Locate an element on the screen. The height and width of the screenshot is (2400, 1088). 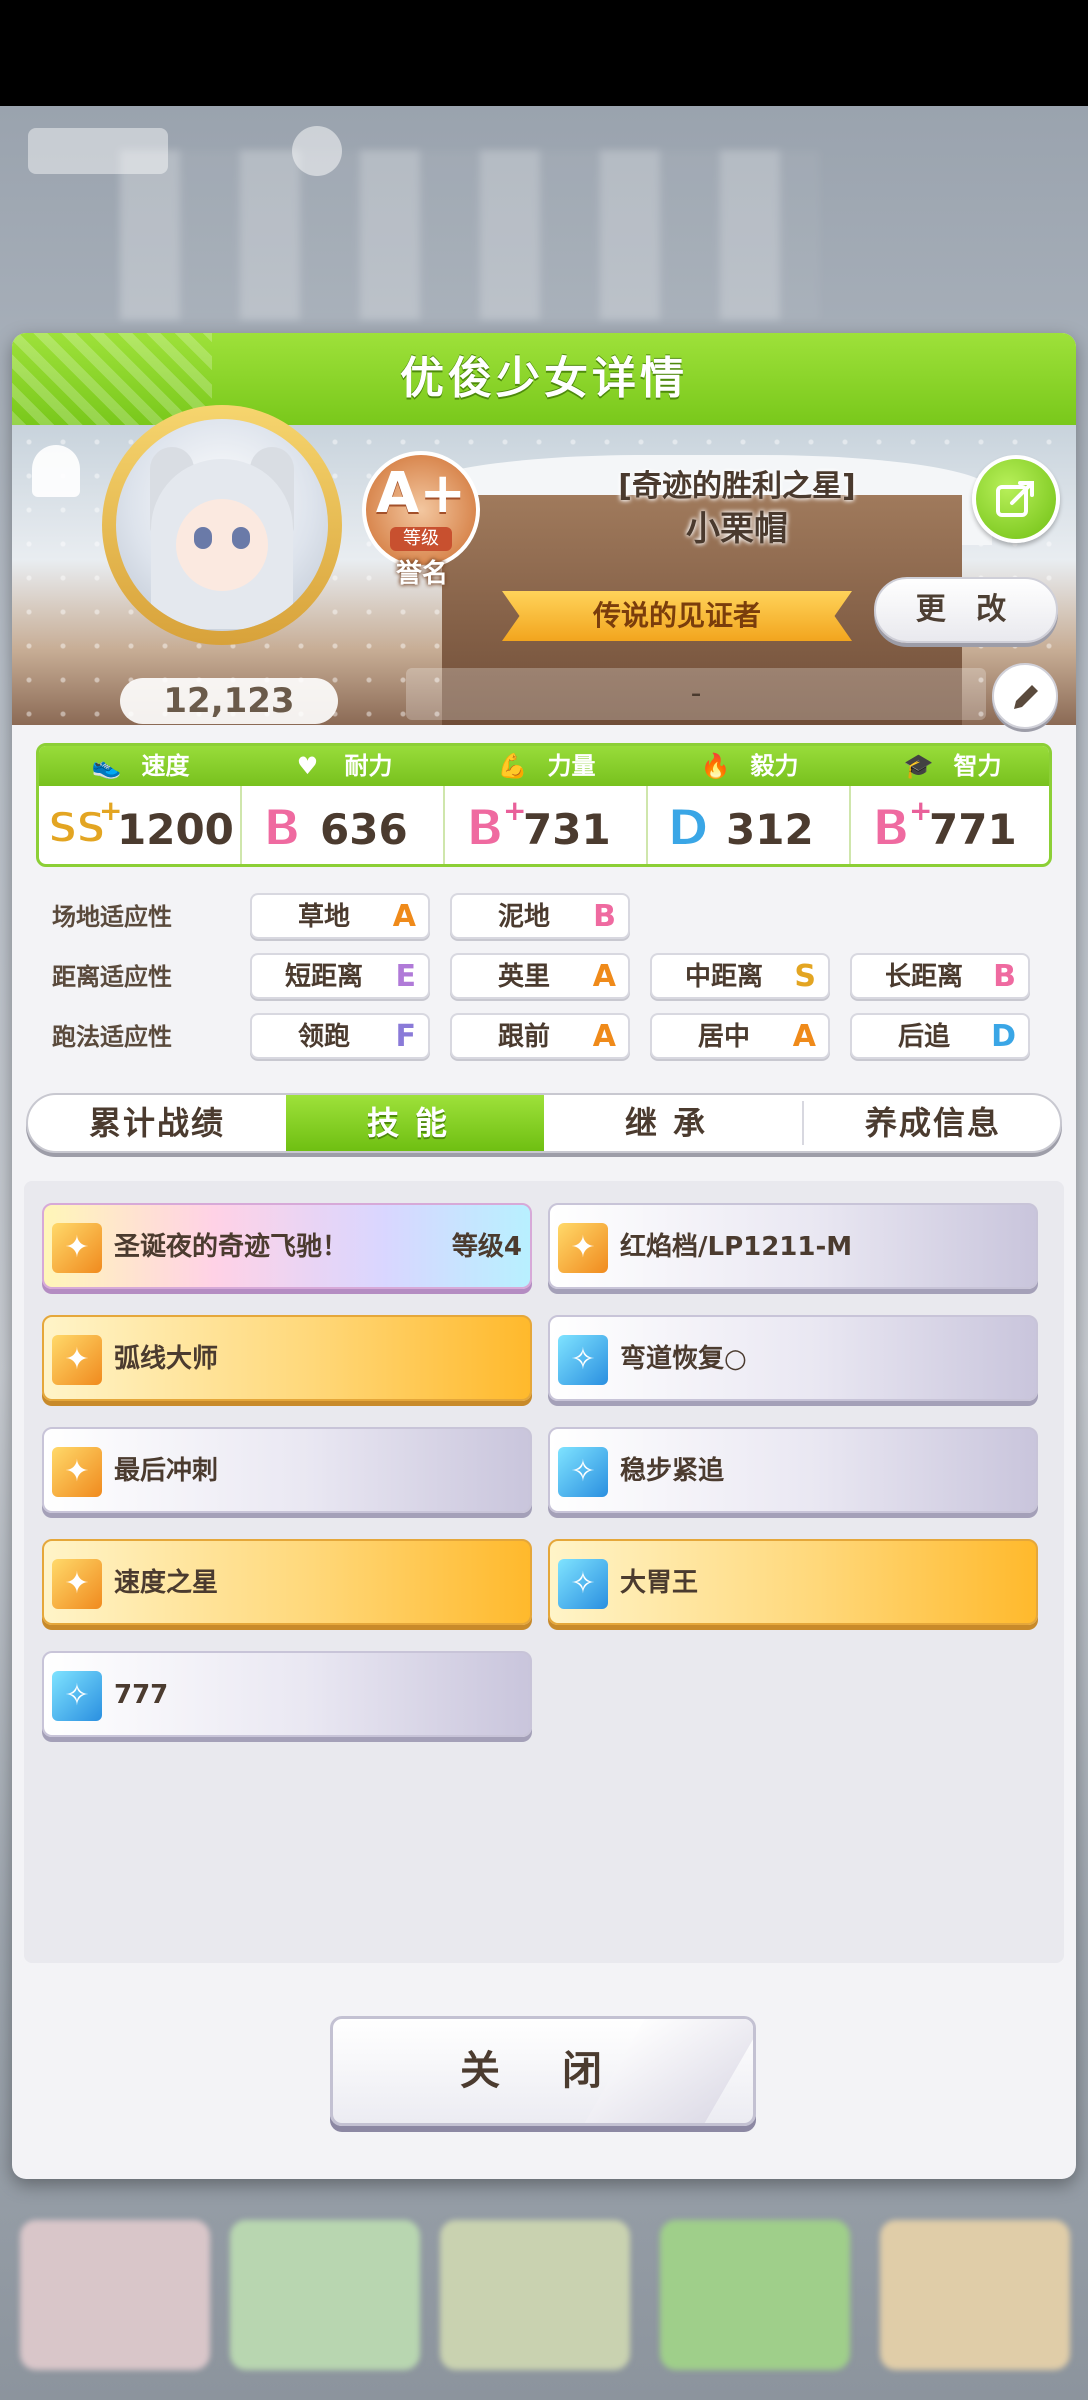
heart-icon: ♥ is located at coordinates (307, 766).